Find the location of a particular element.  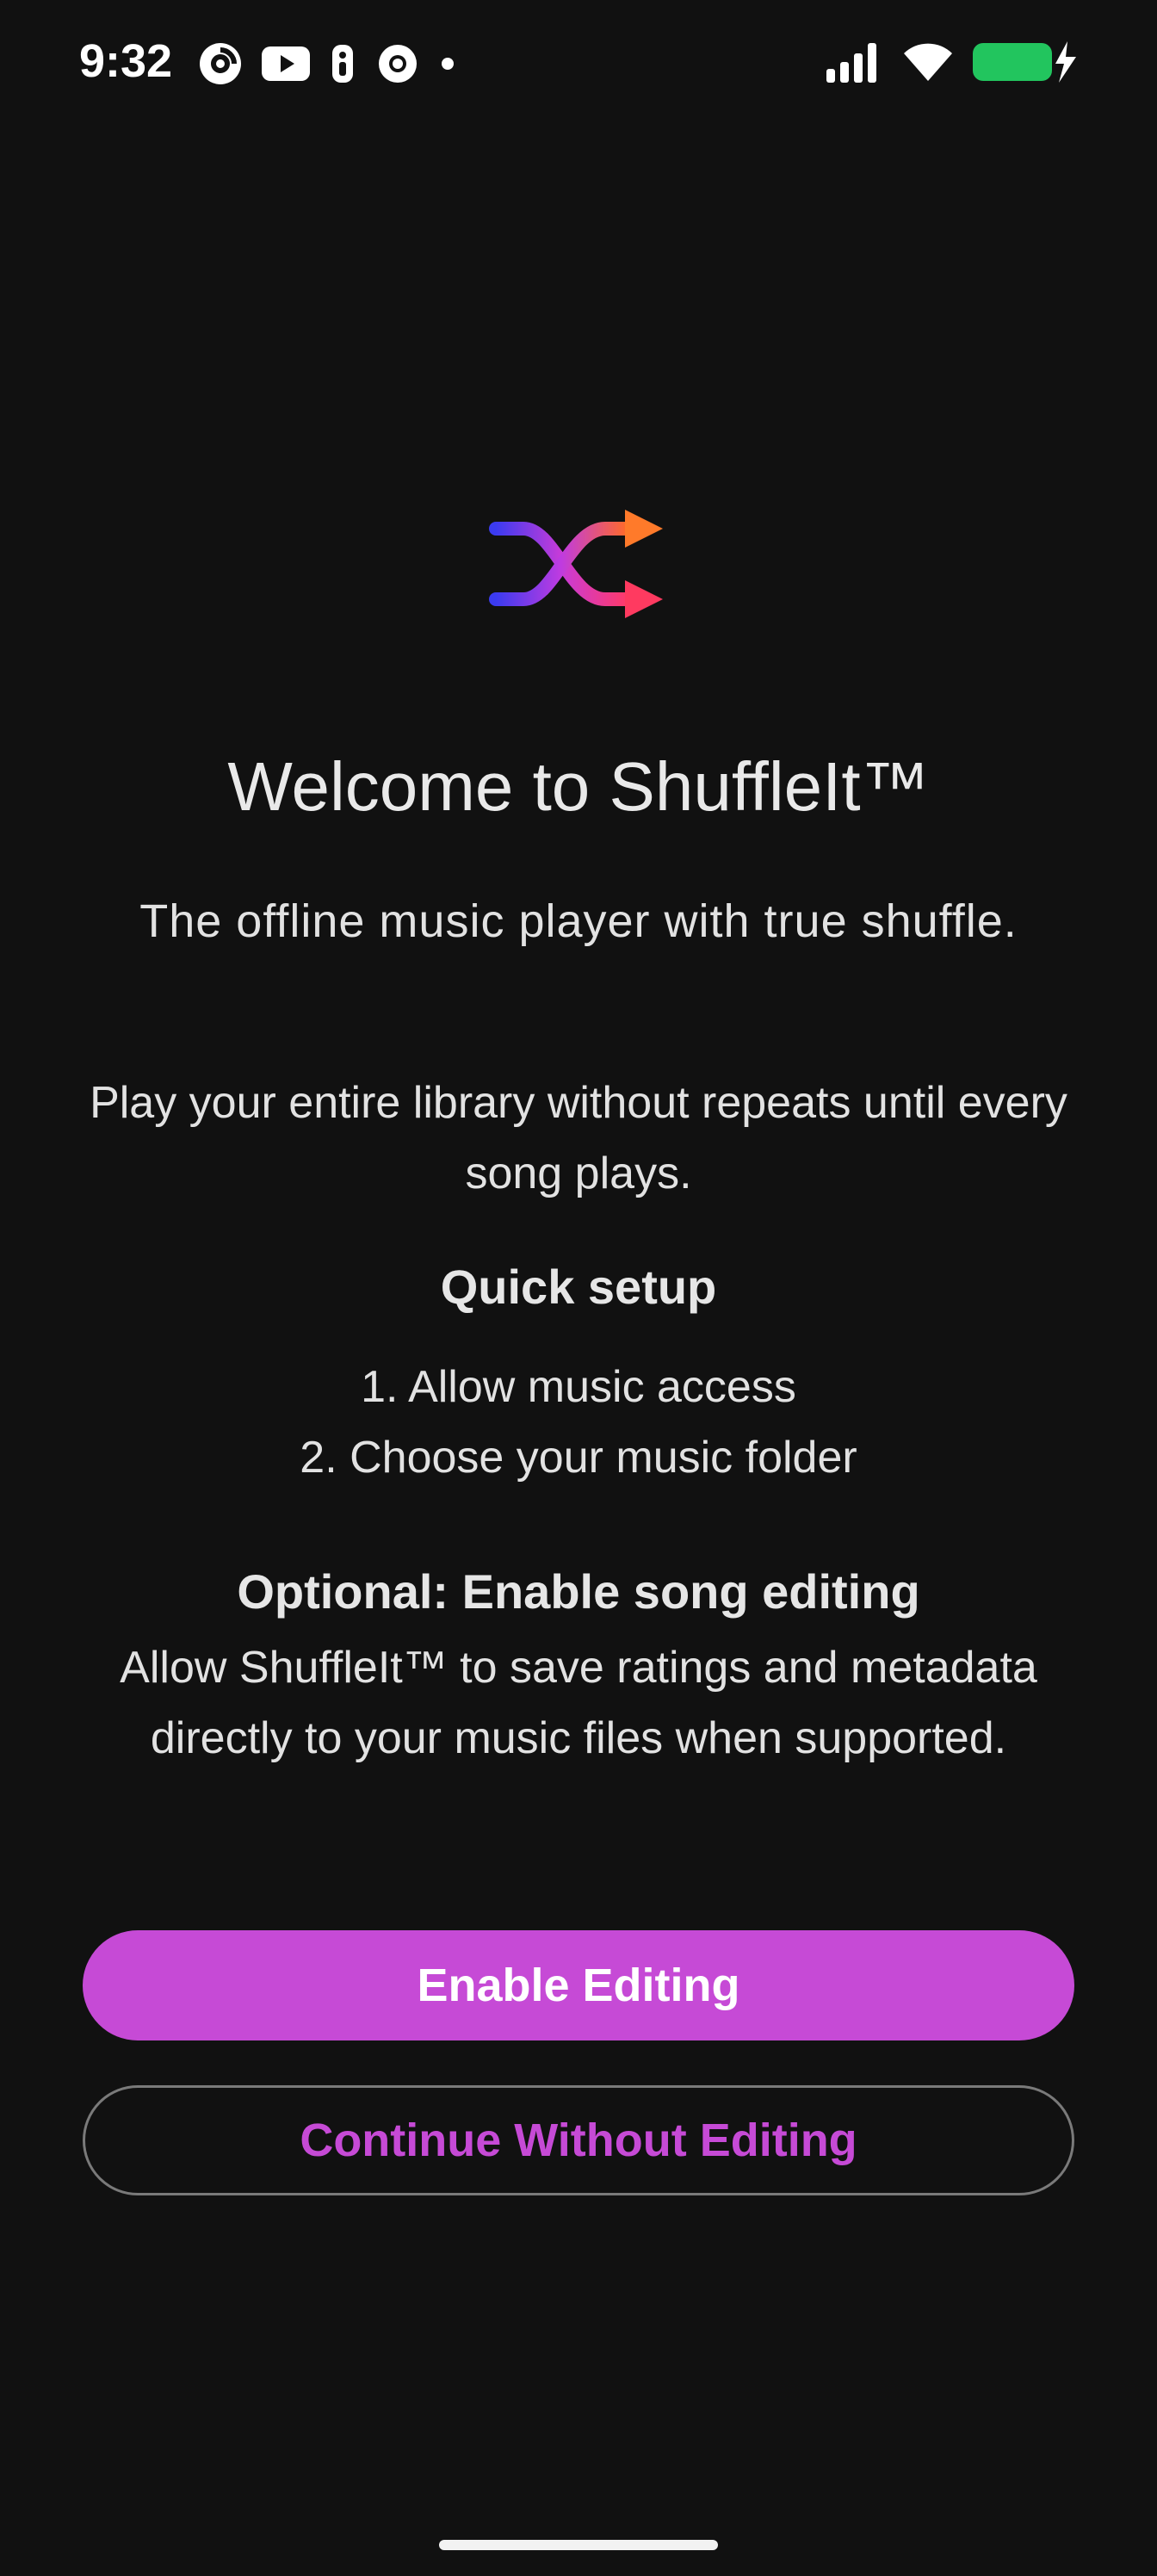

shuffle-icon is located at coordinates (579, 571).